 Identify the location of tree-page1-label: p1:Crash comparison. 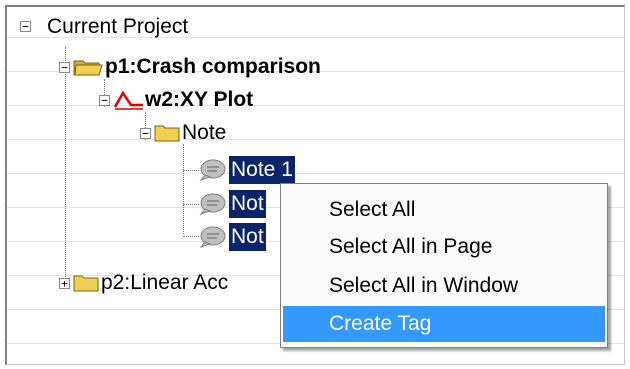
(213, 66).